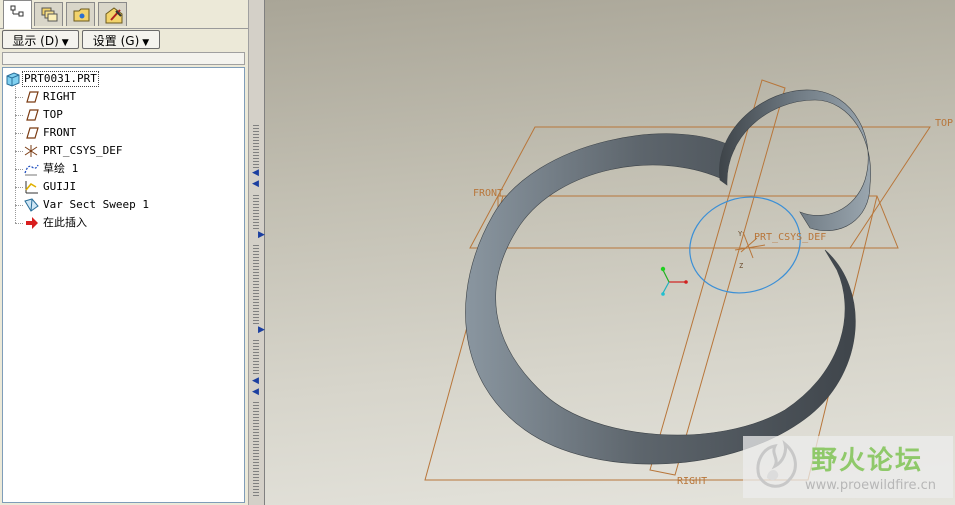  Describe the element at coordinates (17, 11) in the screenshot. I see `model-tree-icon` at that location.